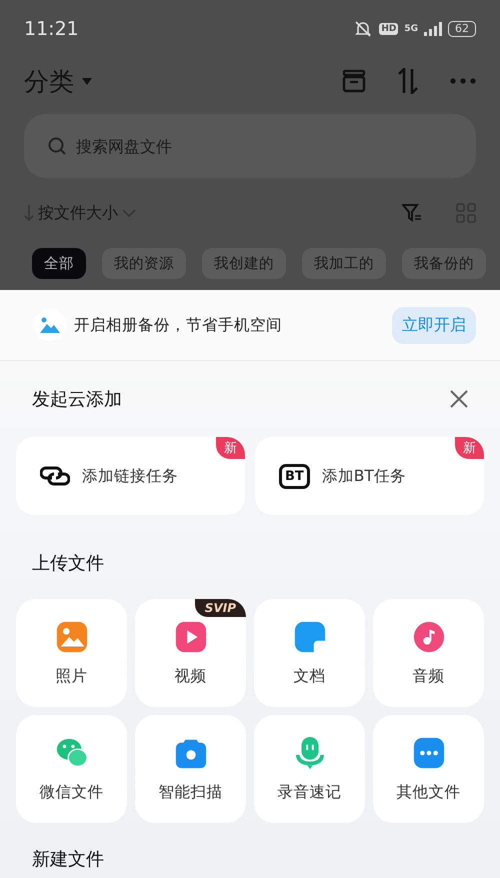 The width and height of the screenshot is (500, 878). I want to click on upload-tile: 照片, so click(71, 653).